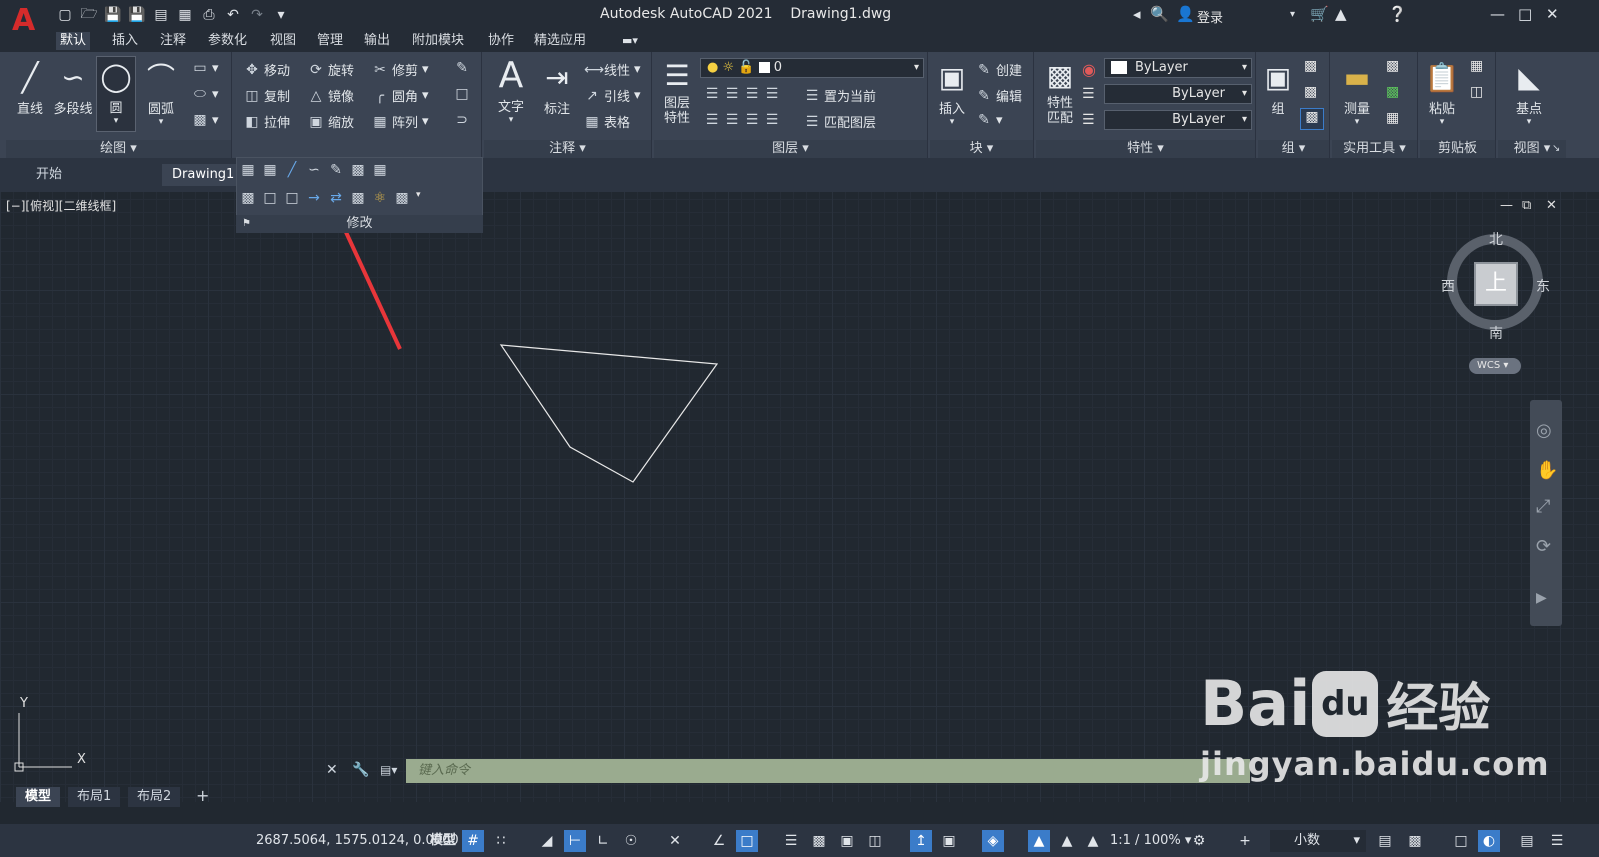  Describe the element at coordinates (1496, 239) in the screenshot. I see `compass-north: 北` at that location.